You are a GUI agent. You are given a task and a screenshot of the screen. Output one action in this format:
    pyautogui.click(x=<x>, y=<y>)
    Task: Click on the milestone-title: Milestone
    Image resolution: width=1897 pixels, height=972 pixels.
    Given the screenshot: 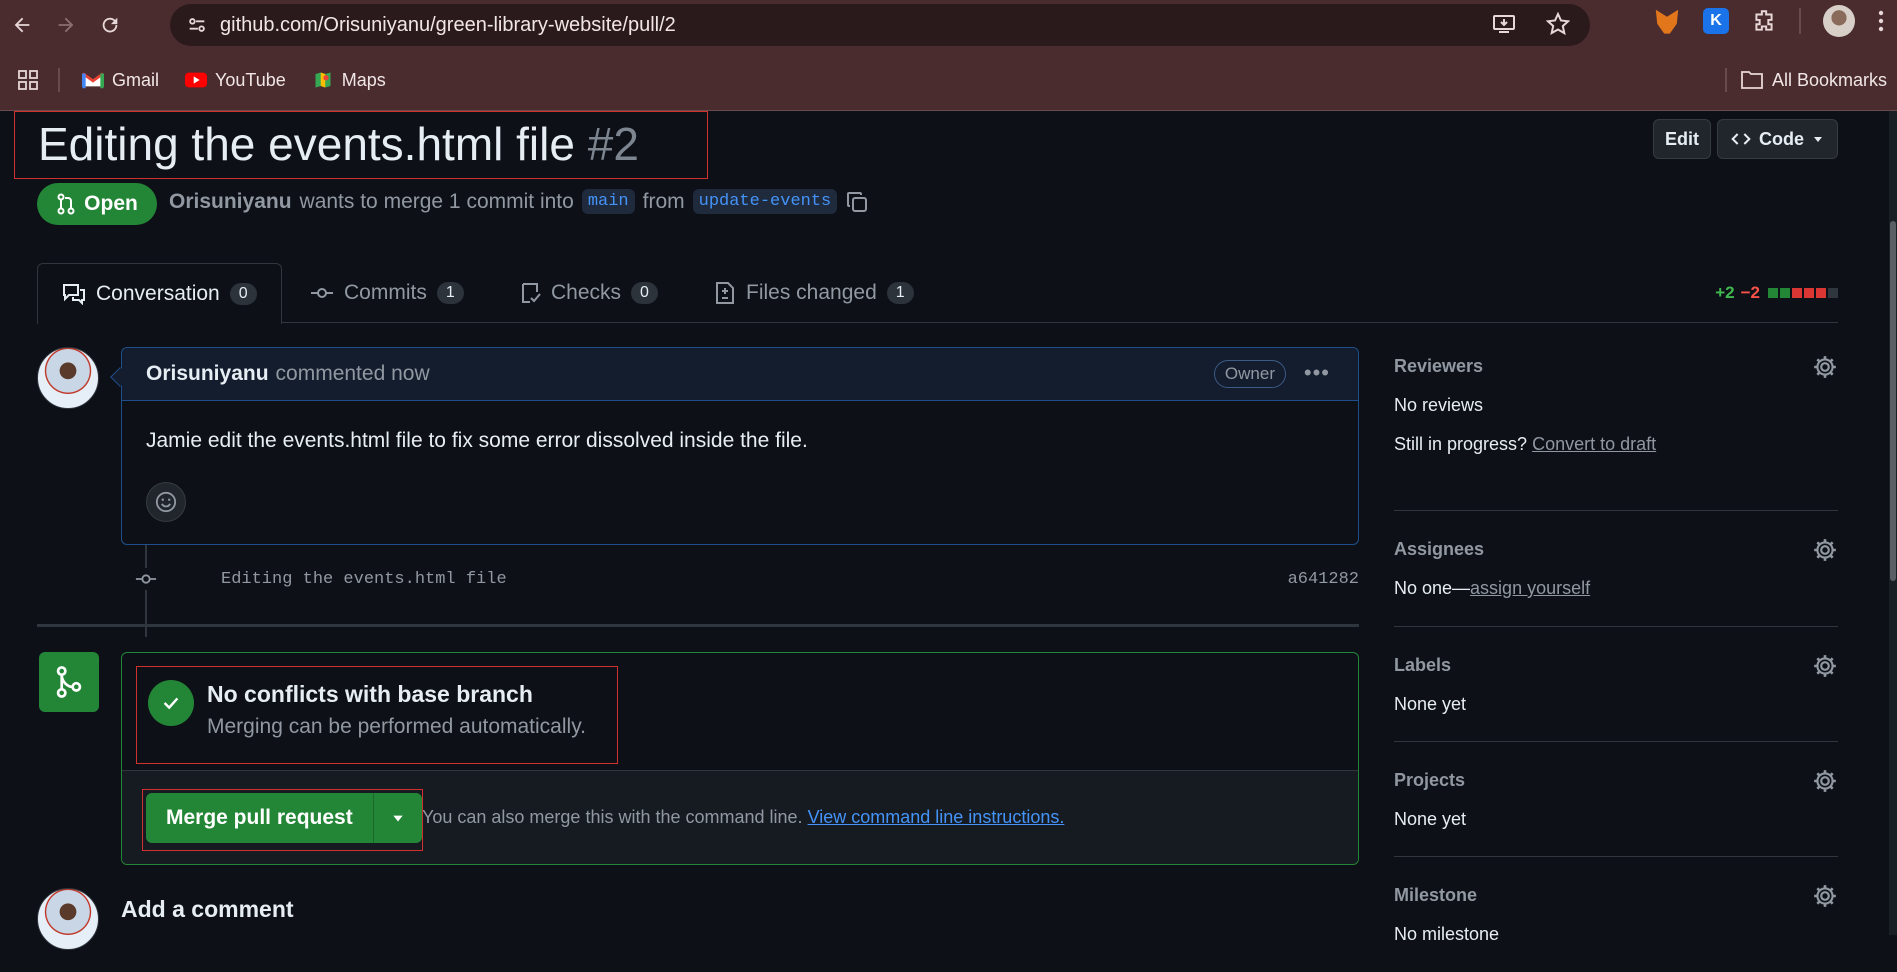 What is the action you would take?
    pyautogui.click(x=1435, y=895)
    